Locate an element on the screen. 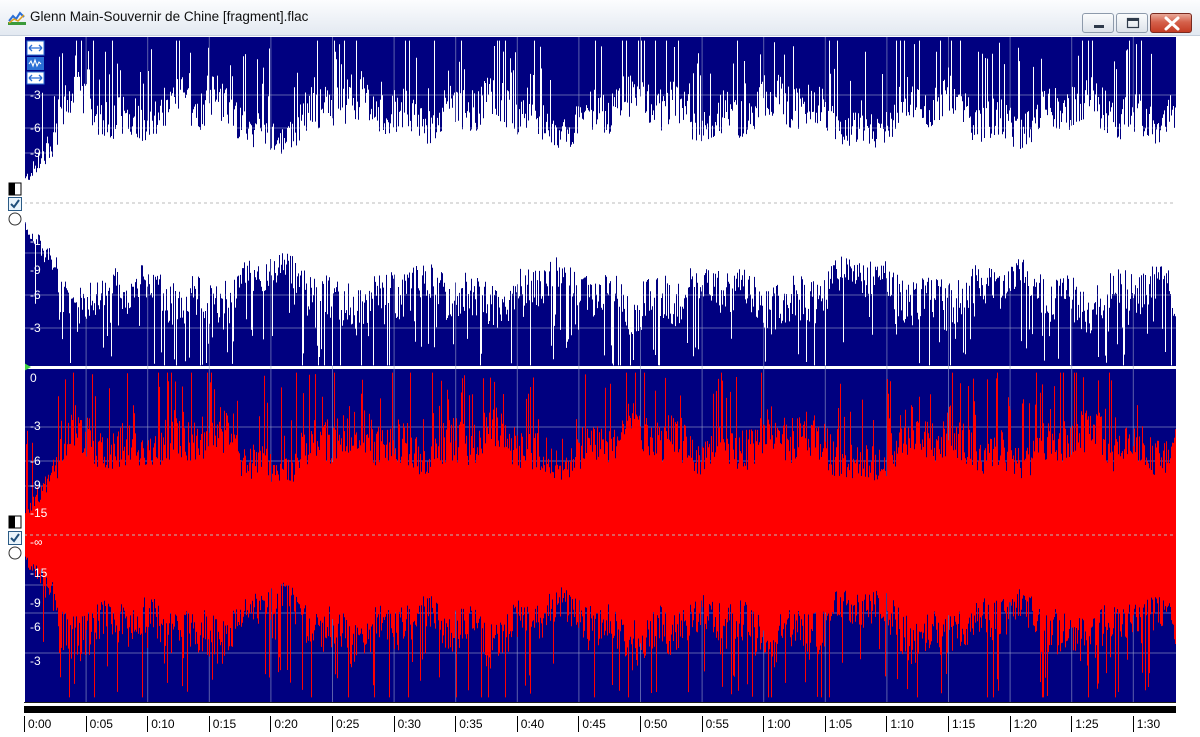 This screenshot has height=737, width=1200. time-tick-label: 0:15 is located at coordinates (222, 724).